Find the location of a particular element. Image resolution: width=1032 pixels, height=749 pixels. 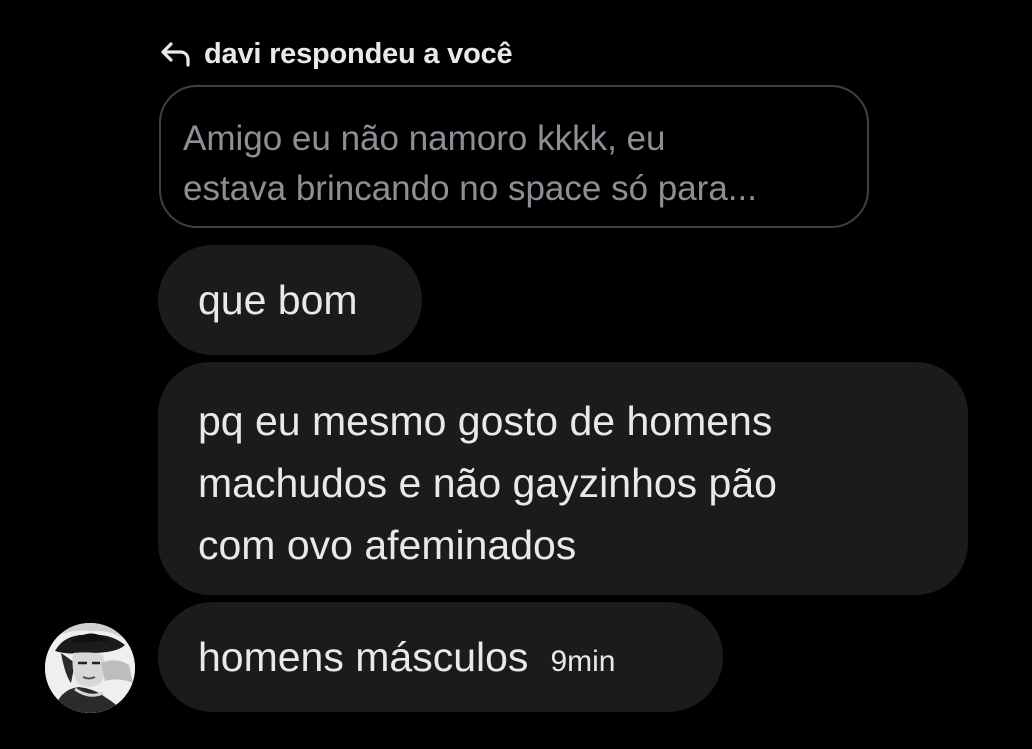

message-text: que bom is located at coordinates (278, 300).